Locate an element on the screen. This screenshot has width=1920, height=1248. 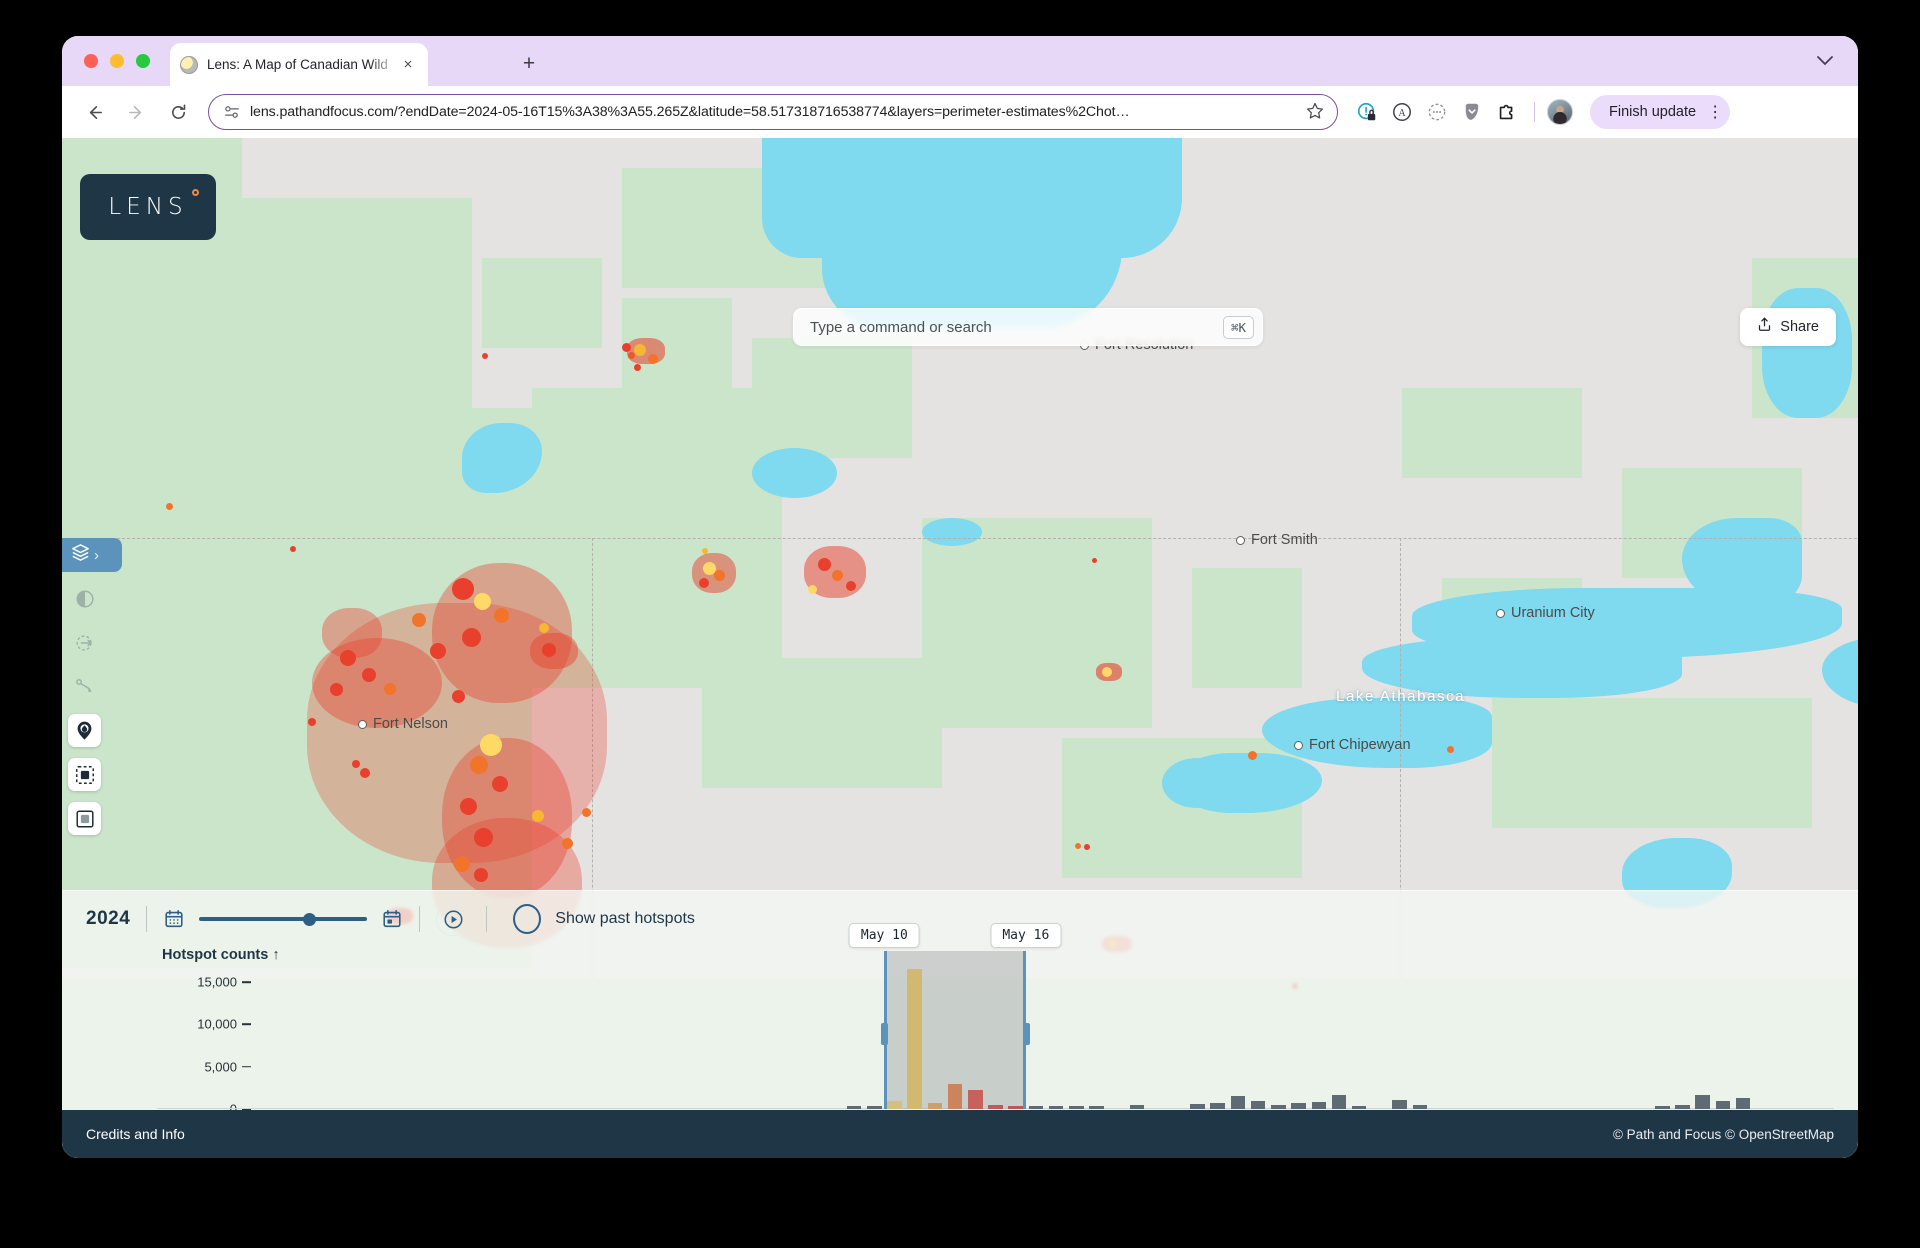
show-past-hotspots-label: Show past hotspots is located at coordinates (625, 918).